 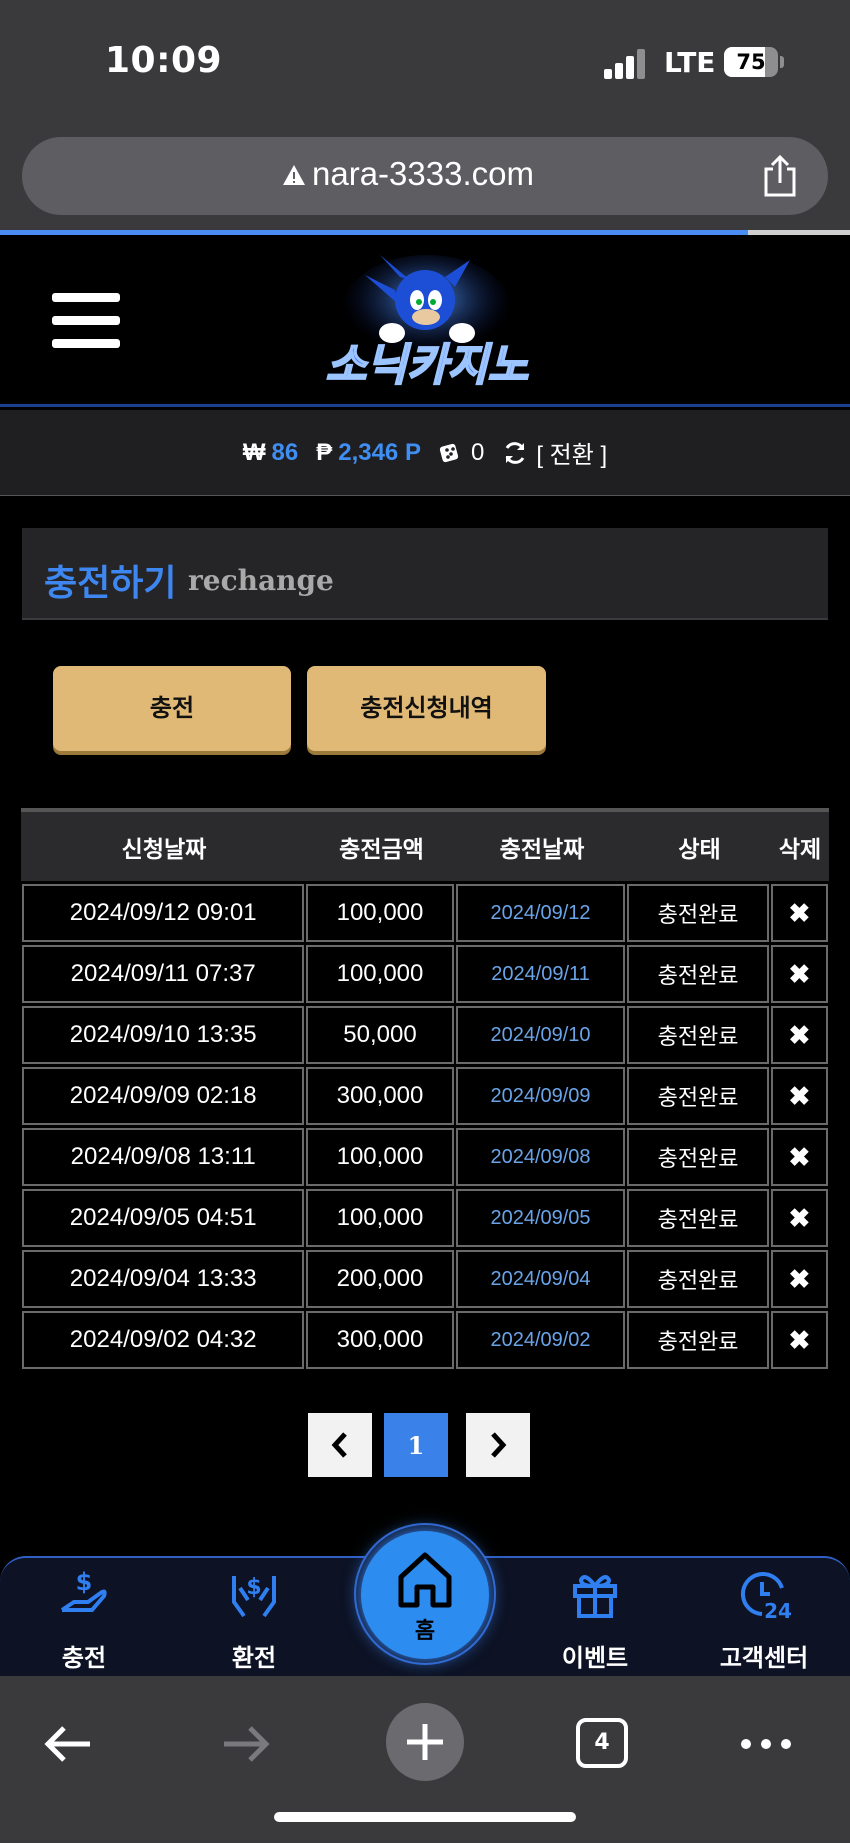 What do you see at coordinates (246, 1744) in the screenshot?
I see `forward-arrow-icon` at bounding box center [246, 1744].